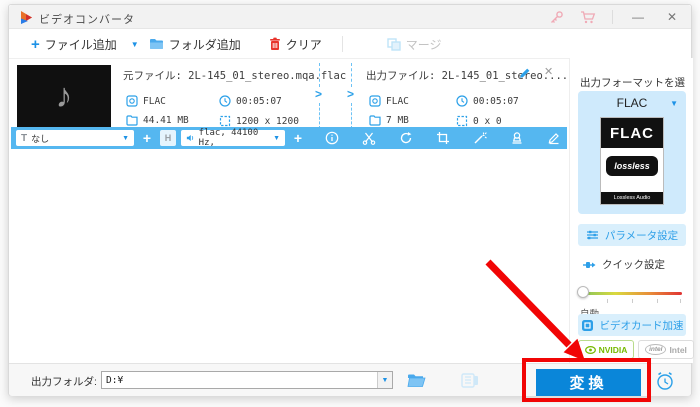  I want to click on source-dimensions: 1200 x 1200, so click(259, 121).